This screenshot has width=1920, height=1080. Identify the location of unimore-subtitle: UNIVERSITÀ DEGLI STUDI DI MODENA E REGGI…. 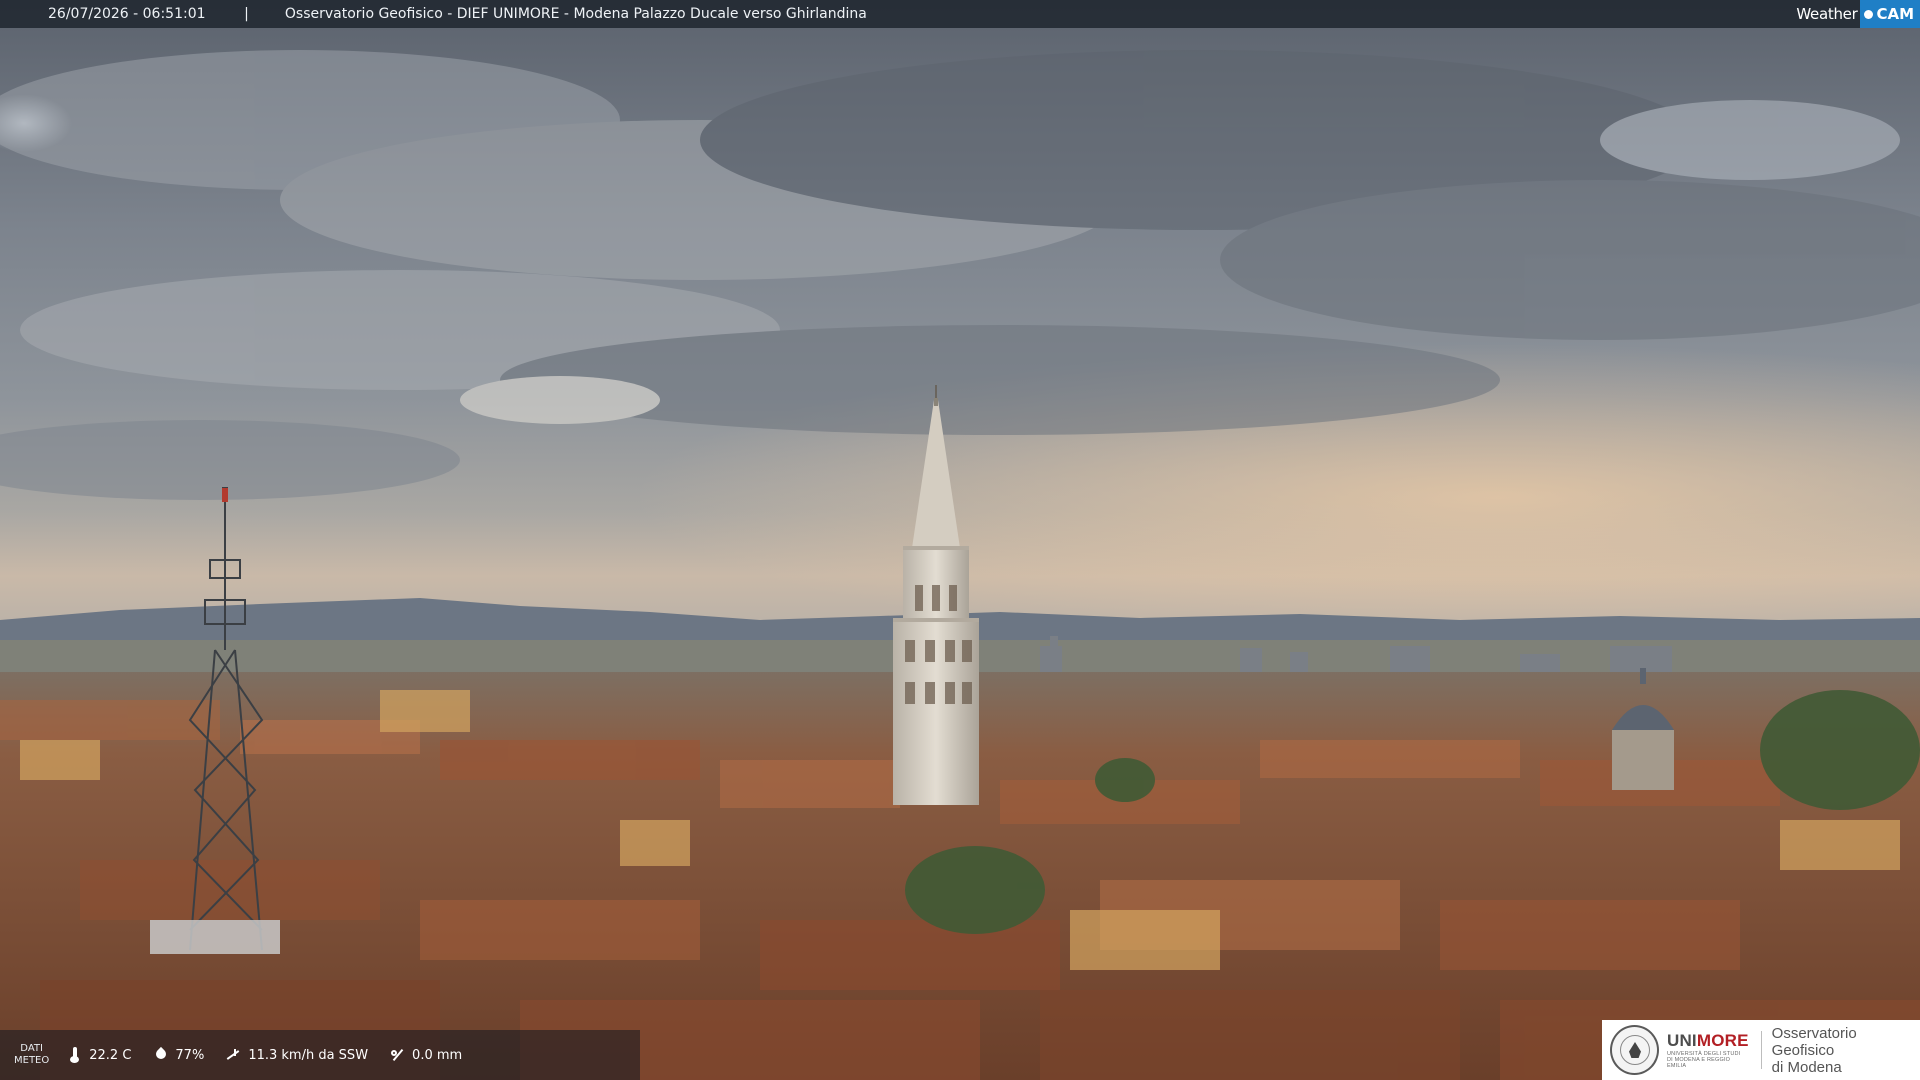
(1703, 1059).